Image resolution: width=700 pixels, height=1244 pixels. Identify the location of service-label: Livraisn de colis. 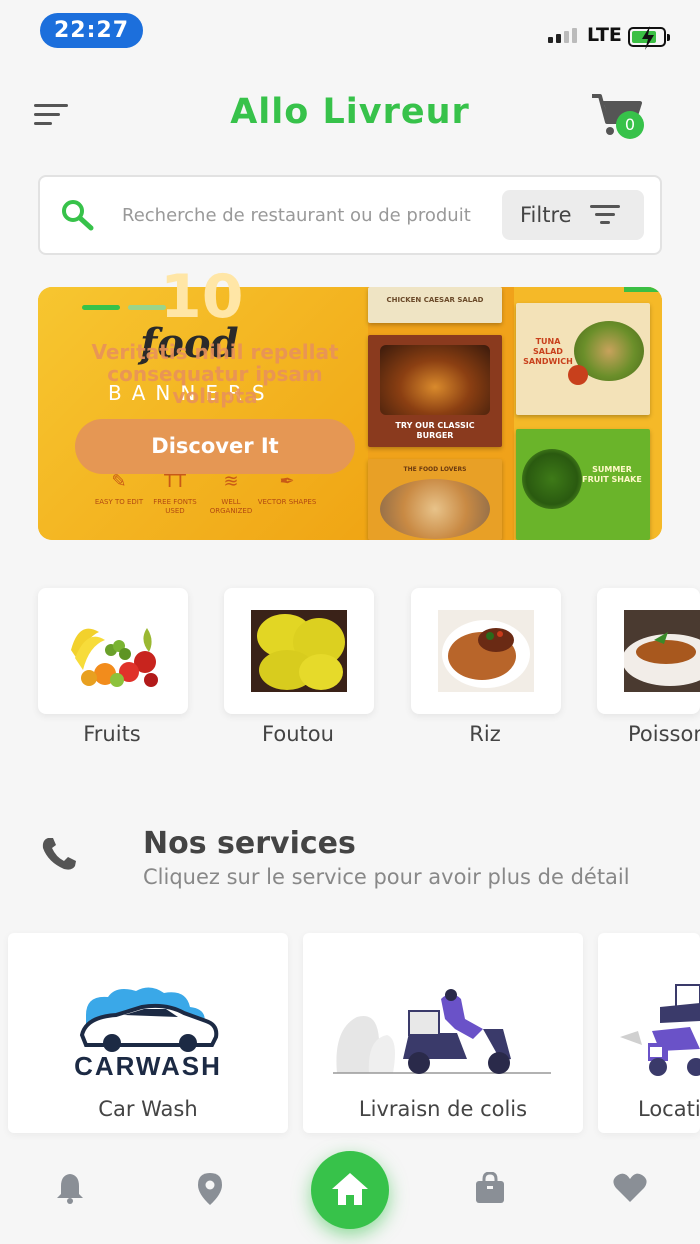
(443, 1109).